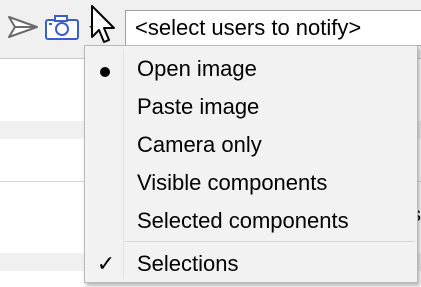 The image size is (421, 287). Describe the element at coordinates (197, 68) in the screenshot. I see `menu-item-label: Open image` at that location.